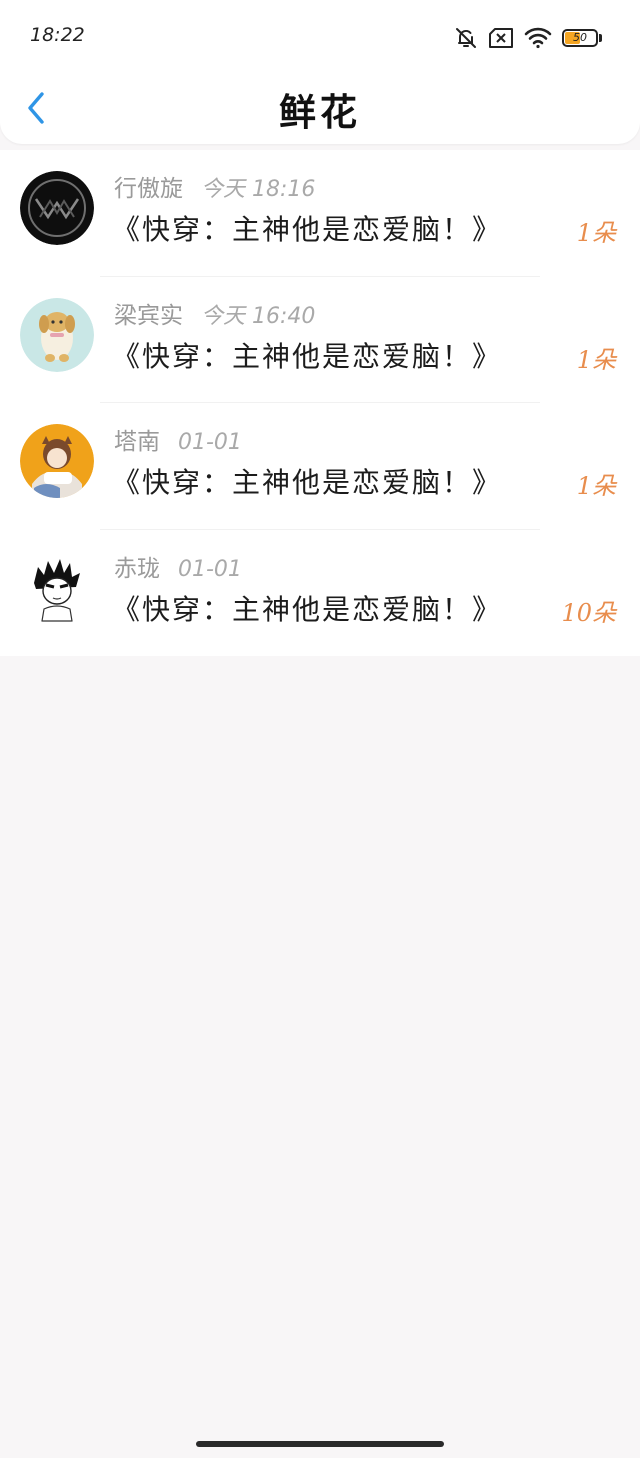  I want to click on user-name: 行傲旋, so click(148, 189).